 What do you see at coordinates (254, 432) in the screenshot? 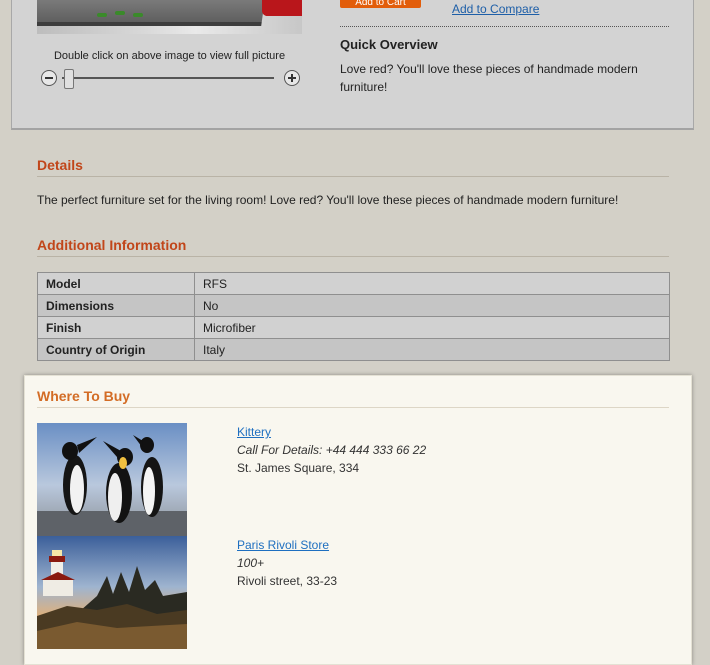
I see `store-link-kittery: Kittery` at bounding box center [254, 432].